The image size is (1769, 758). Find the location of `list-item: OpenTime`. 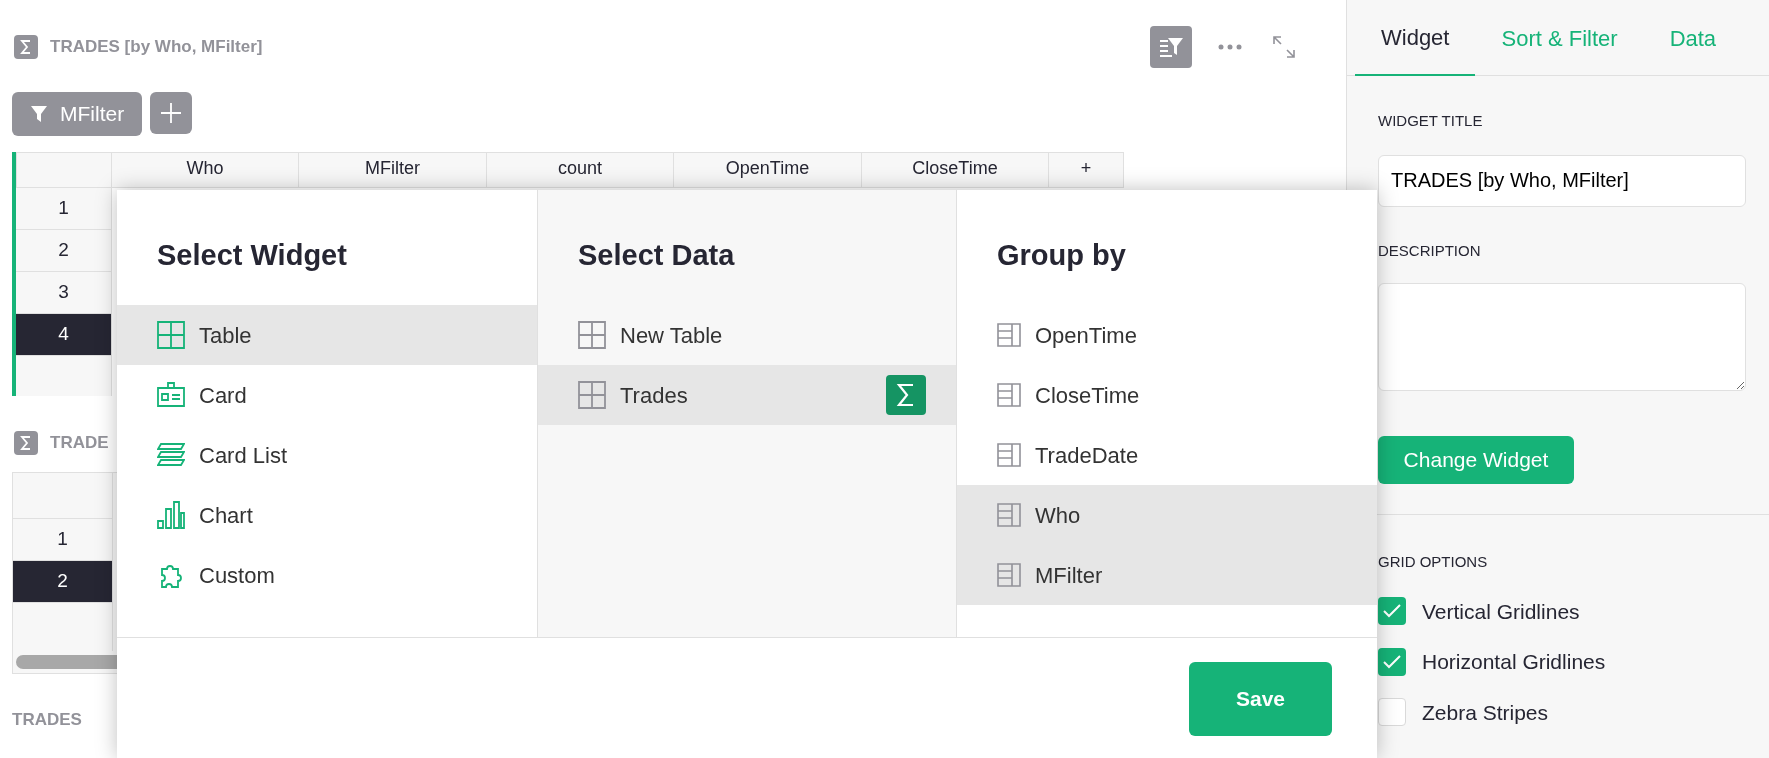

list-item: OpenTime is located at coordinates (1167, 335).